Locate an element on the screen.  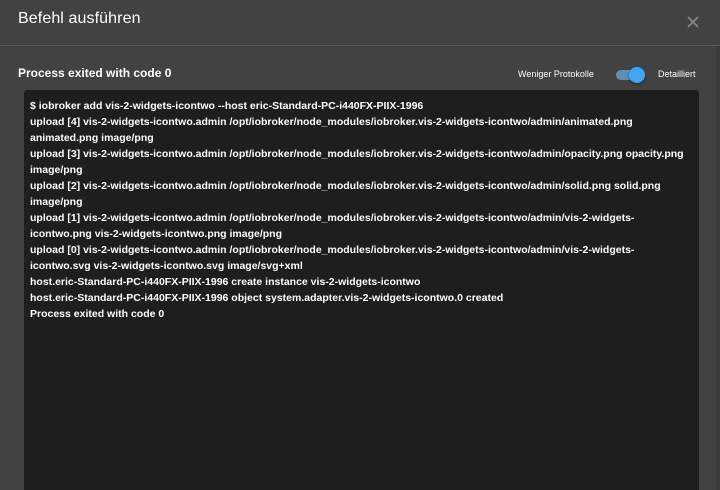
log-detail-switch is located at coordinates (631, 75).